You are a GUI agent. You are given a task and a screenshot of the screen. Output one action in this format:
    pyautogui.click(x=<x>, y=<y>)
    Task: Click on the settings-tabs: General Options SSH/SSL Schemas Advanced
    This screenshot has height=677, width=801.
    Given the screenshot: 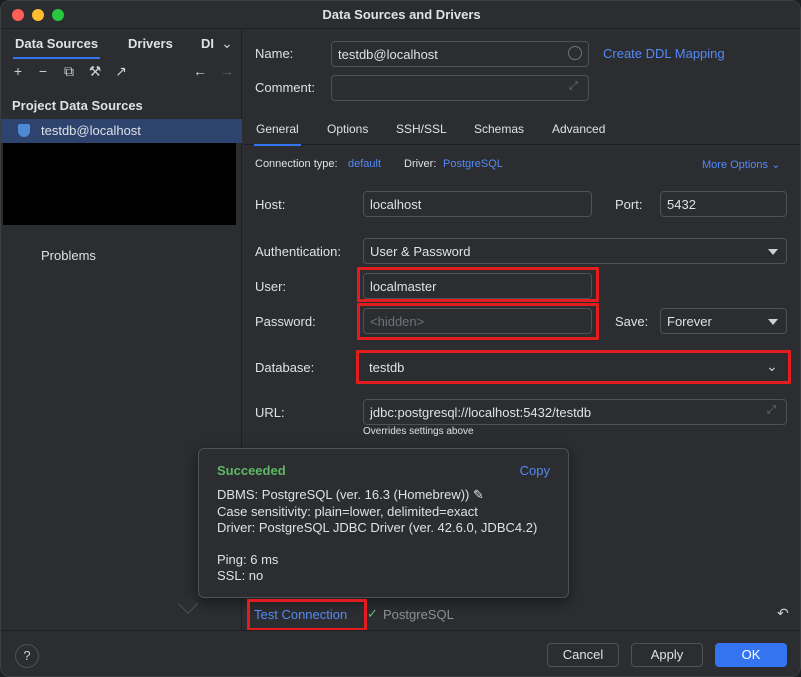 What is the action you would take?
    pyautogui.click(x=521, y=129)
    